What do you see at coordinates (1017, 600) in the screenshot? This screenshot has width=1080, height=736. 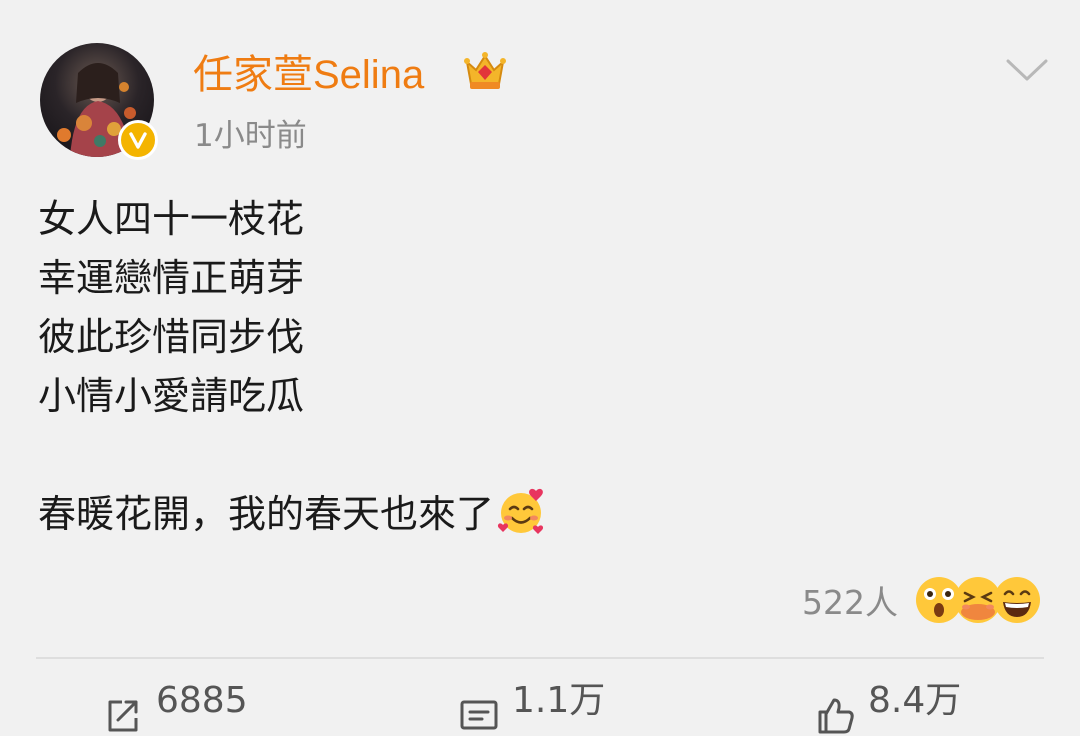 I see `grin-emoji` at bounding box center [1017, 600].